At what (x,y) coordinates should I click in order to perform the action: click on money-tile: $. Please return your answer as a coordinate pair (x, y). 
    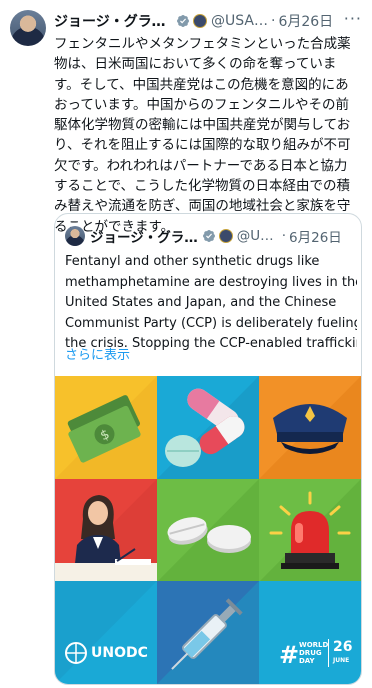
    Looking at the image, I should click on (106, 427).